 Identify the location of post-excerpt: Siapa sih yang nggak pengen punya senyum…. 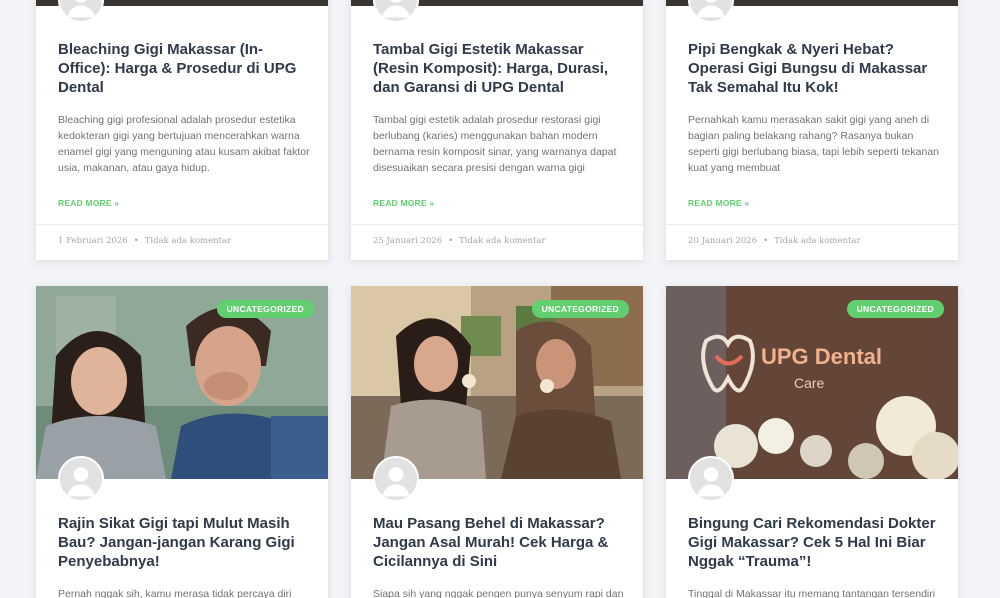
(498, 593).